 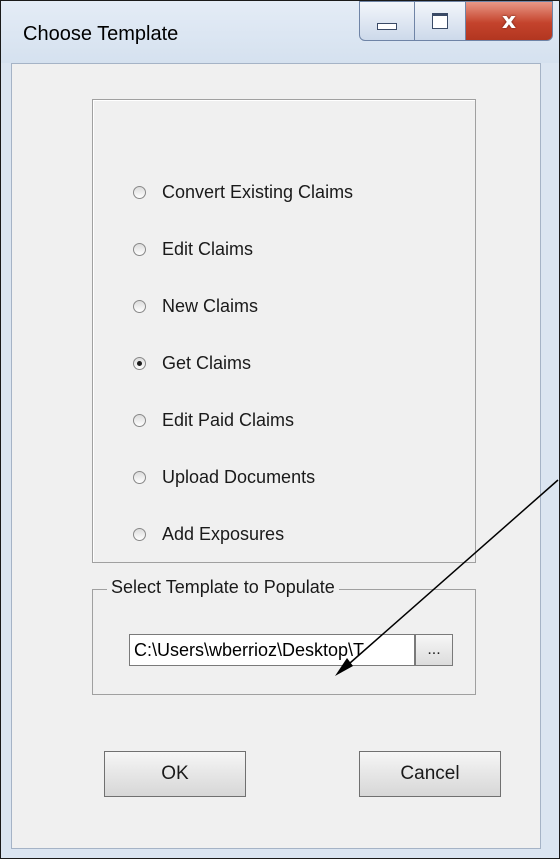 What do you see at coordinates (101, 34) in the screenshot?
I see `window-title: Choose Template` at bounding box center [101, 34].